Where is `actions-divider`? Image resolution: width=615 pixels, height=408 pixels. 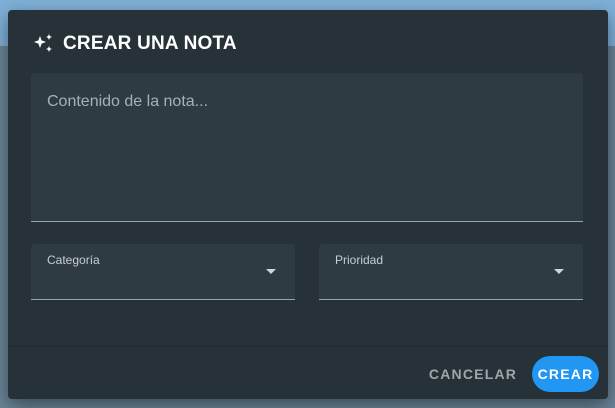
actions-divider is located at coordinates (308, 346).